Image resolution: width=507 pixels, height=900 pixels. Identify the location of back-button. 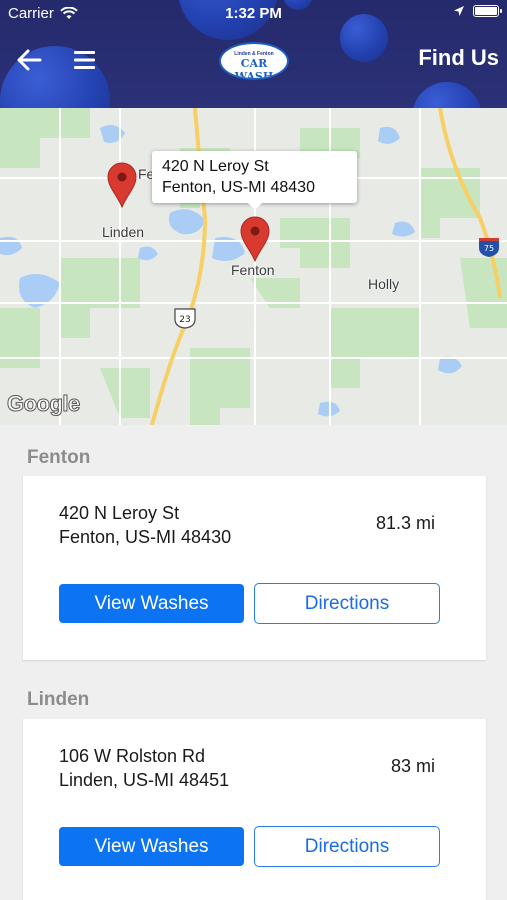
(29, 60).